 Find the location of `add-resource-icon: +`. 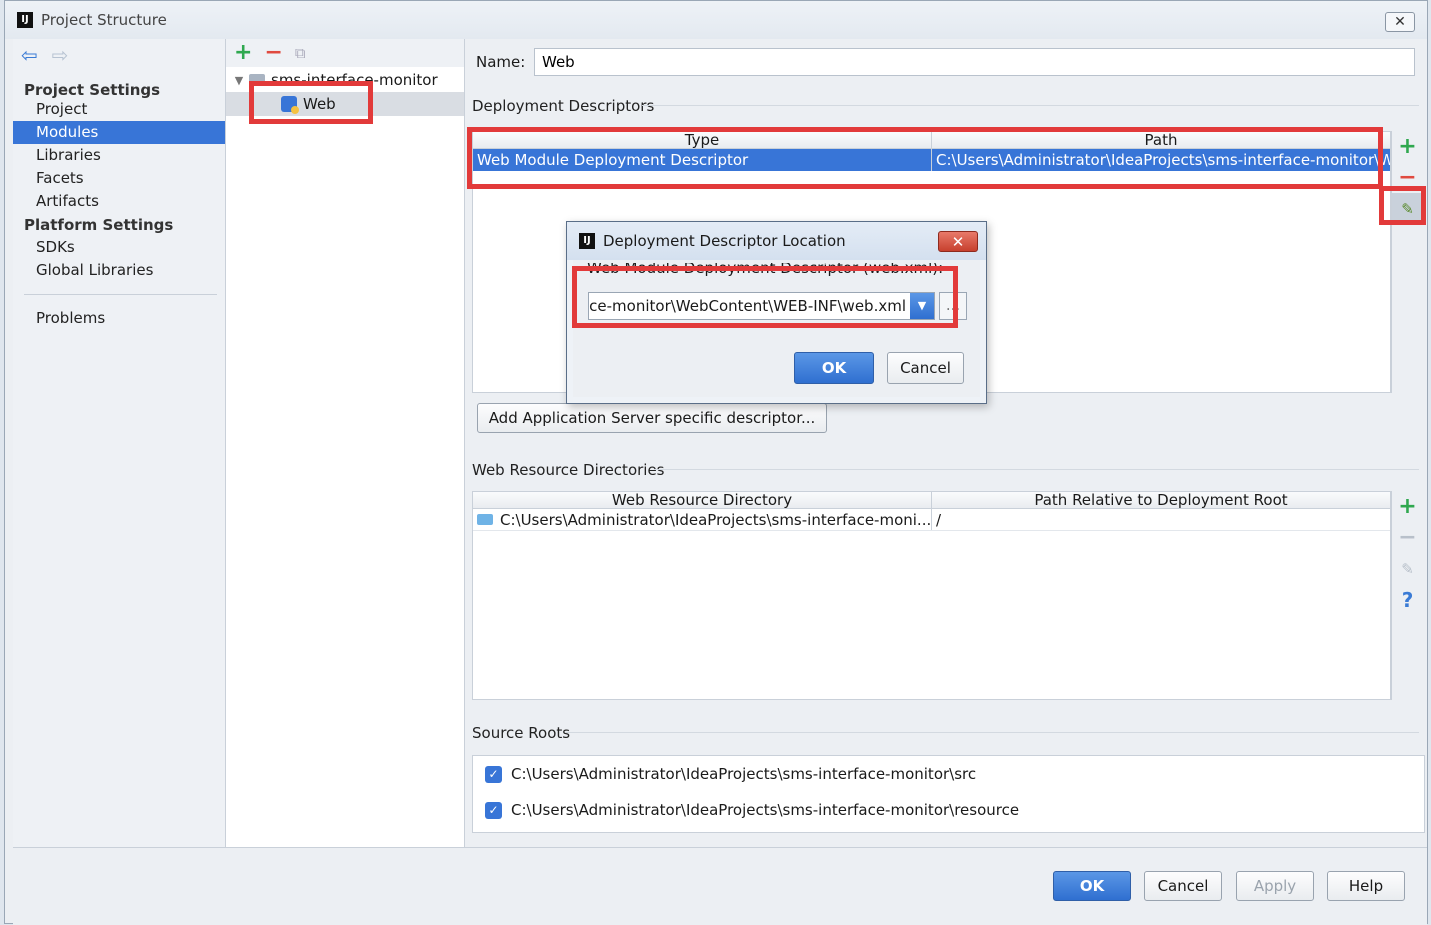

add-resource-icon: + is located at coordinates (1407, 506).